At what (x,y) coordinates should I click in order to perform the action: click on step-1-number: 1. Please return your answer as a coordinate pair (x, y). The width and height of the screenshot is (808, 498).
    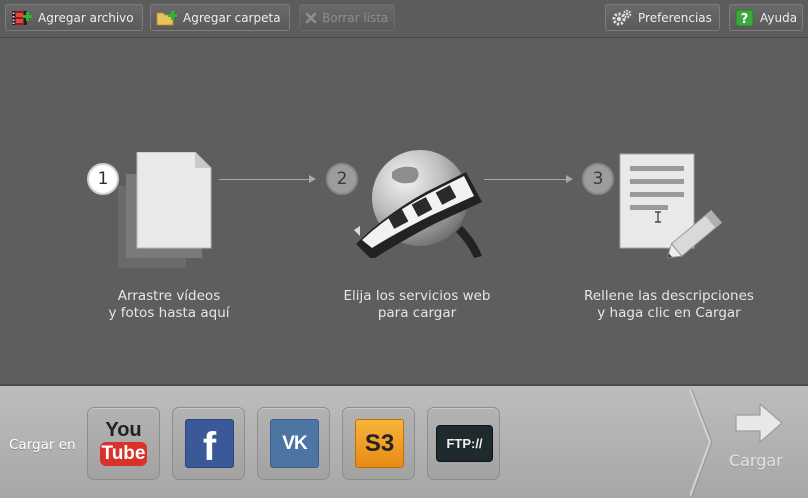
    Looking at the image, I should click on (103, 179).